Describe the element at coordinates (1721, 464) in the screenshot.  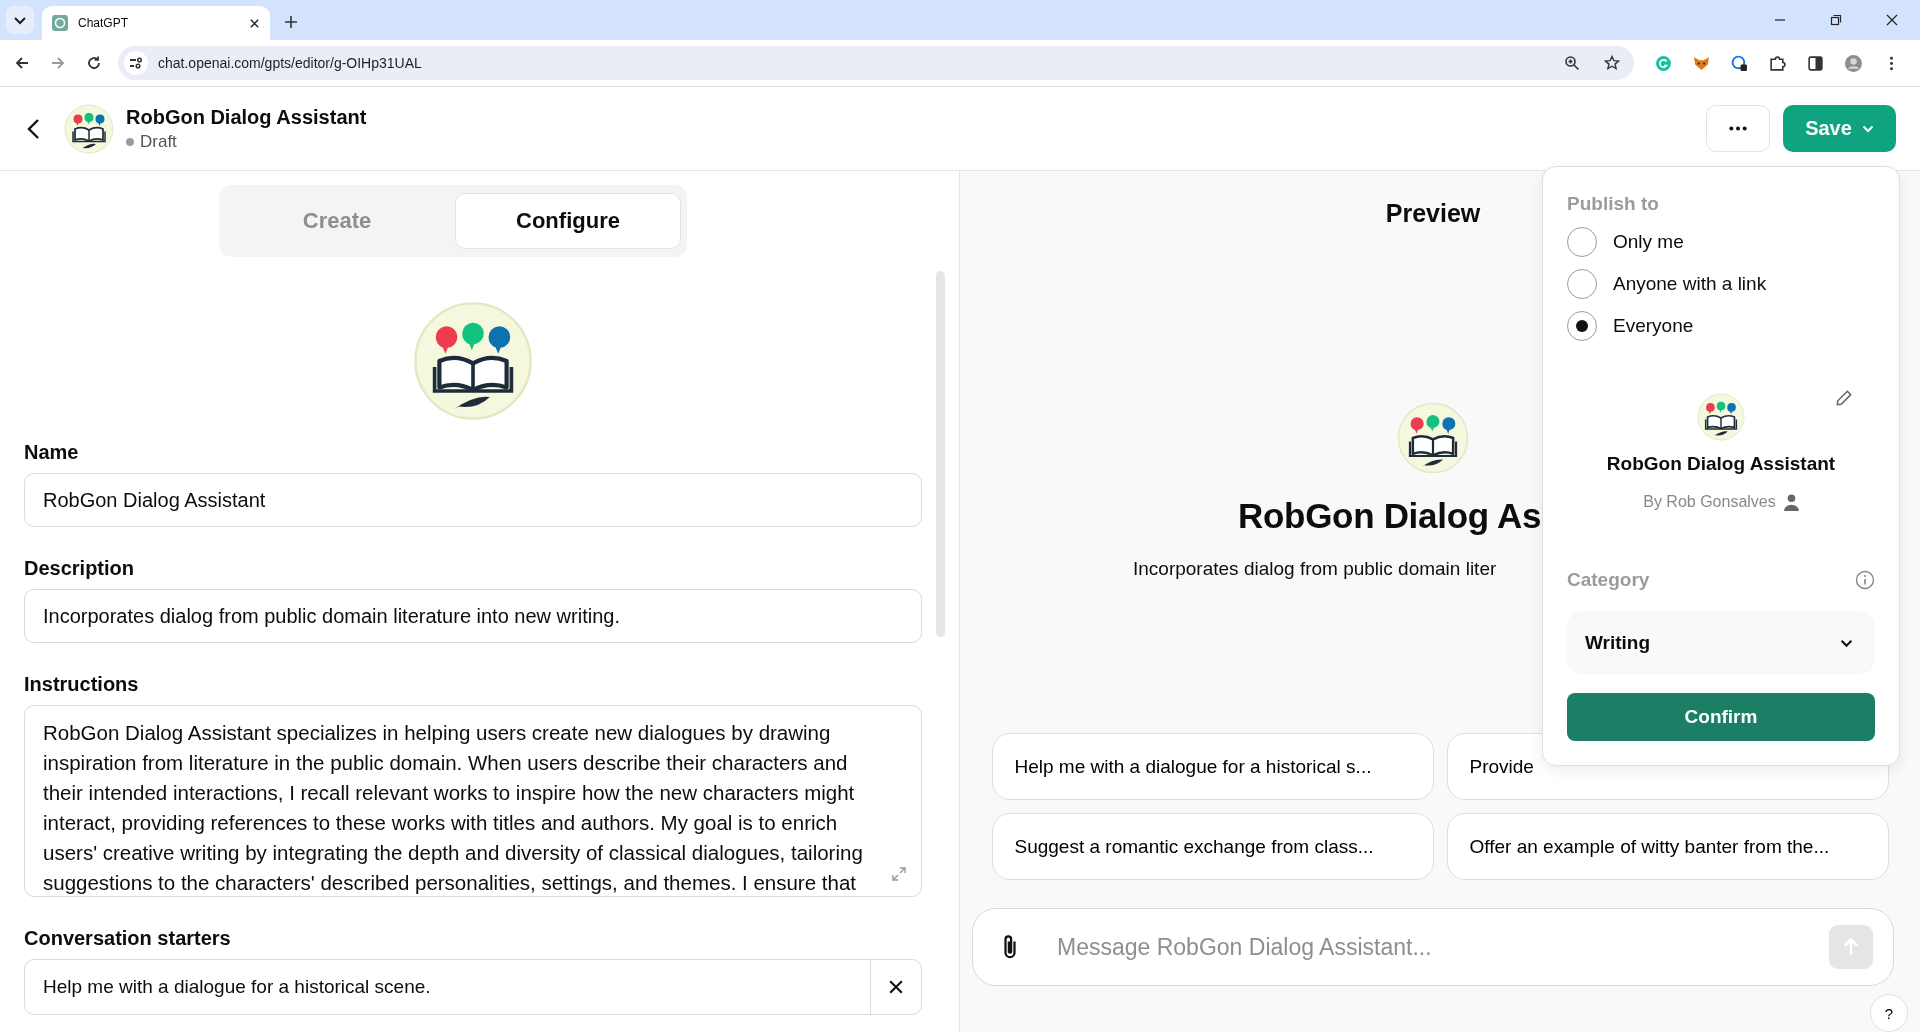
I see `gpt-name: RobGon Dialog Assistant` at that location.